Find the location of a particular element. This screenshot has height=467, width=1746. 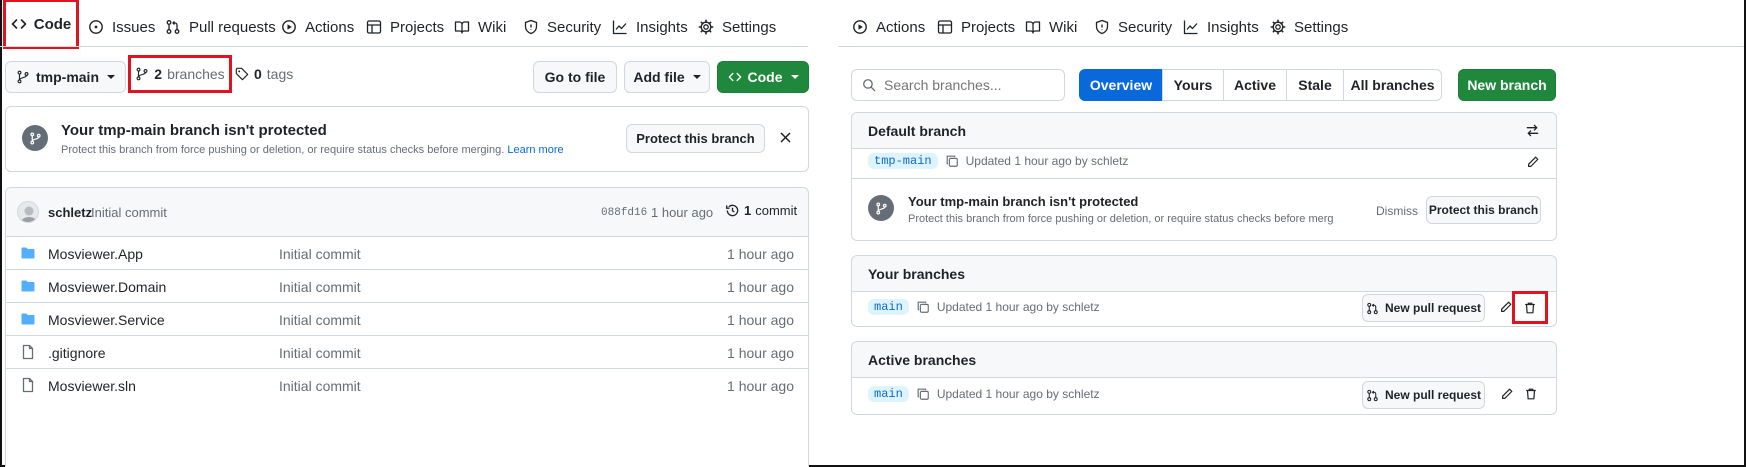

default-branch-header: Default branch is located at coordinates (1204, 131).